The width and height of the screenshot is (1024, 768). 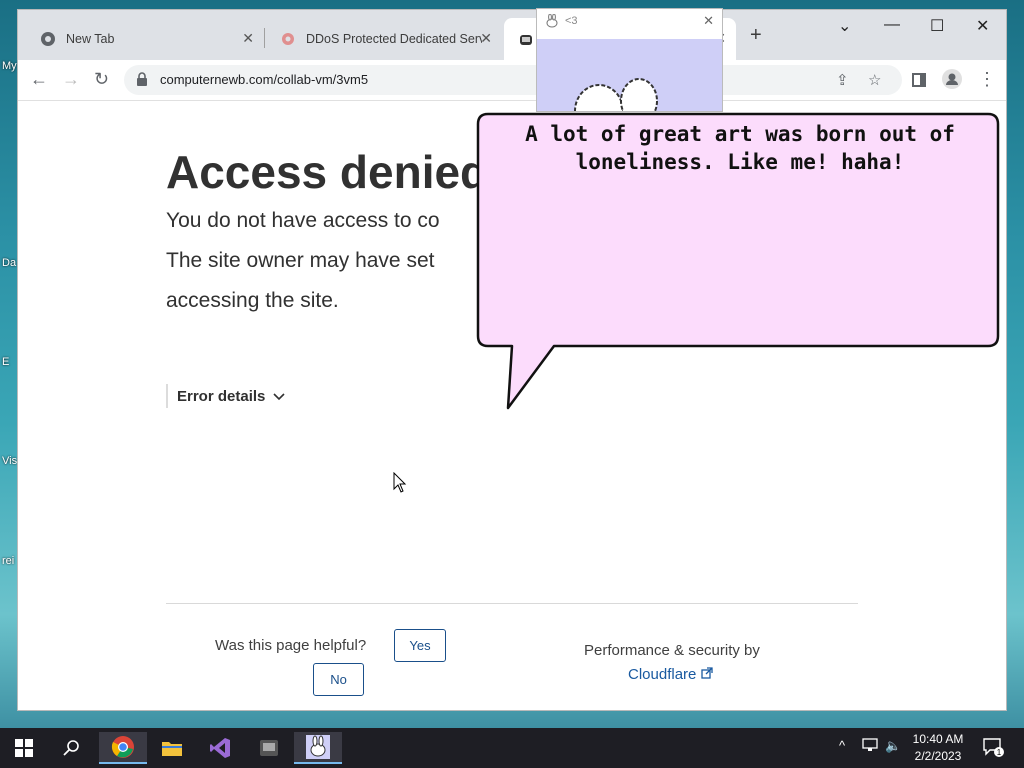 I want to click on popup-window: <3 ✕, so click(x=629, y=60).